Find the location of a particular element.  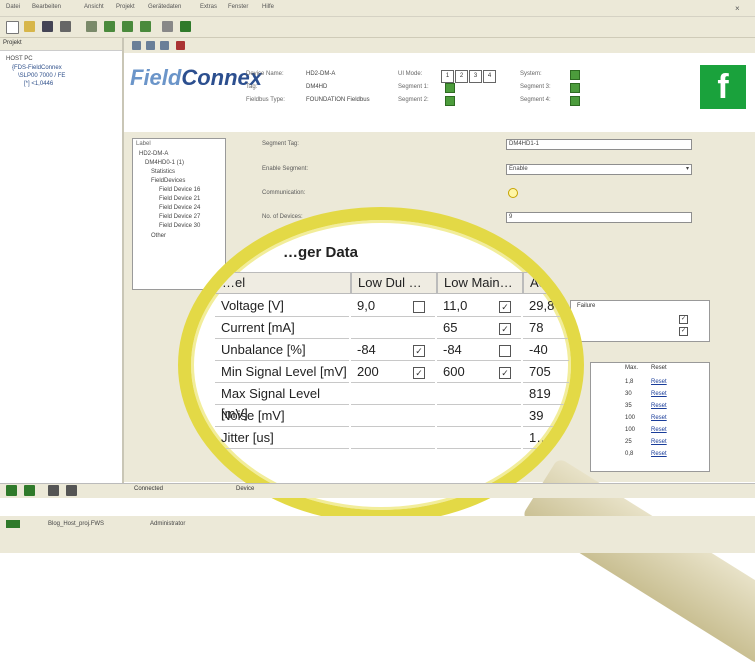

pepperl-fuchs-logo: f is located at coordinates (723, 87).